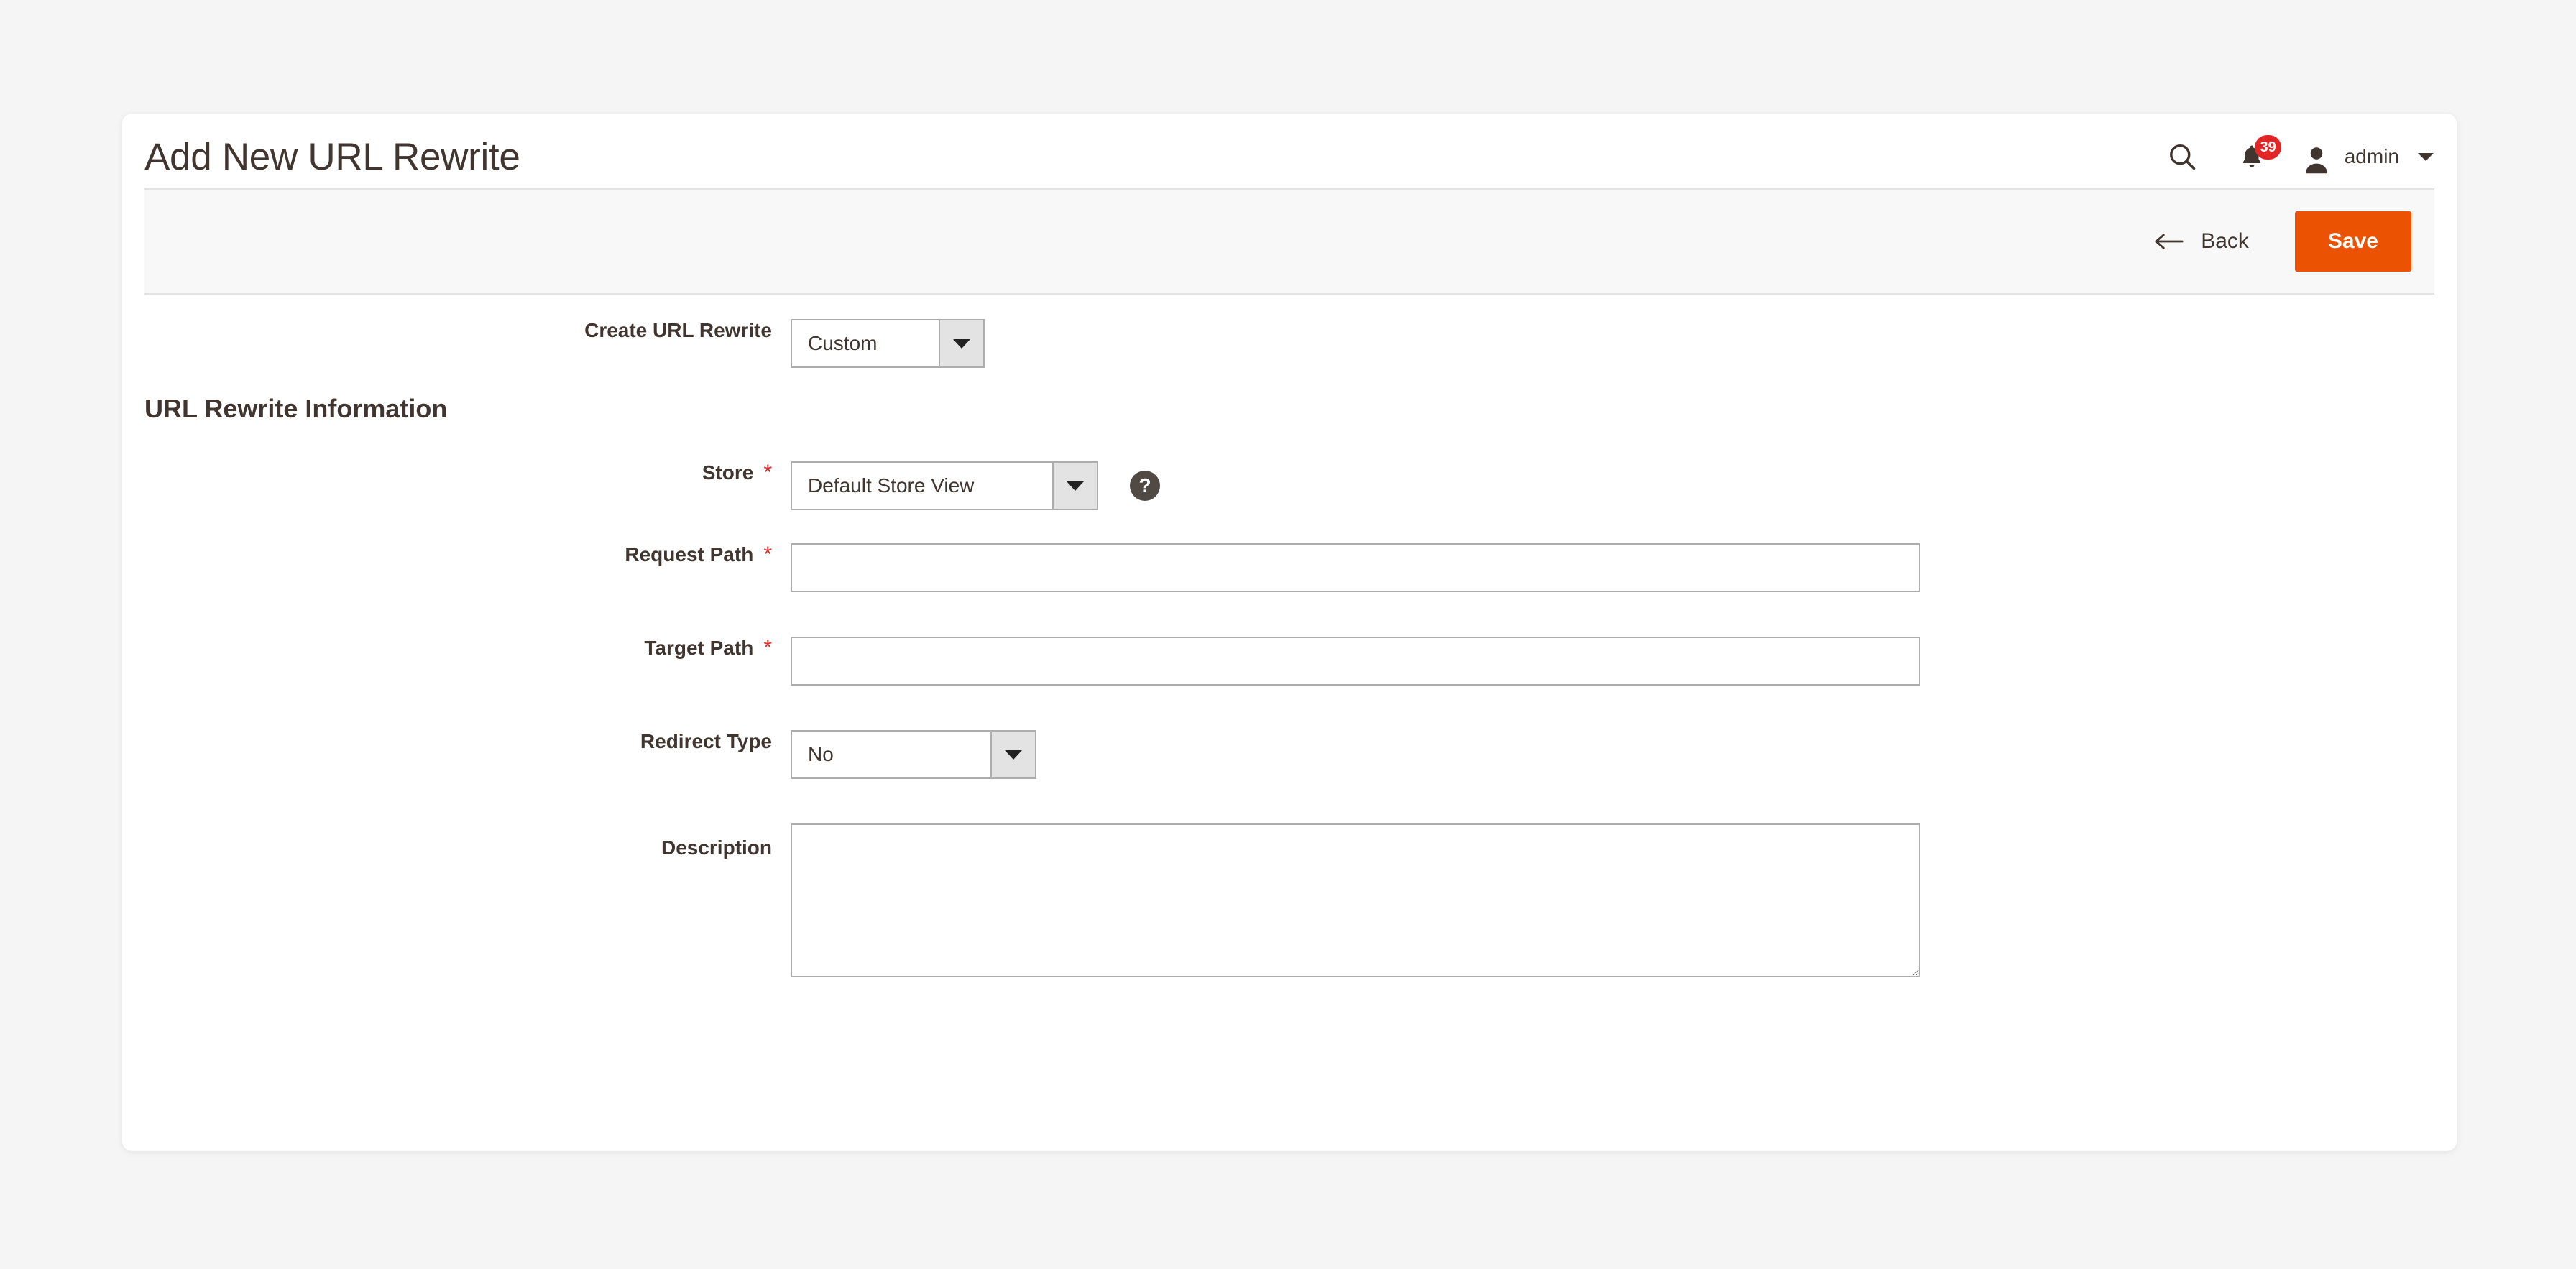  I want to click on redirect-type-select: No, so click(913, 754).